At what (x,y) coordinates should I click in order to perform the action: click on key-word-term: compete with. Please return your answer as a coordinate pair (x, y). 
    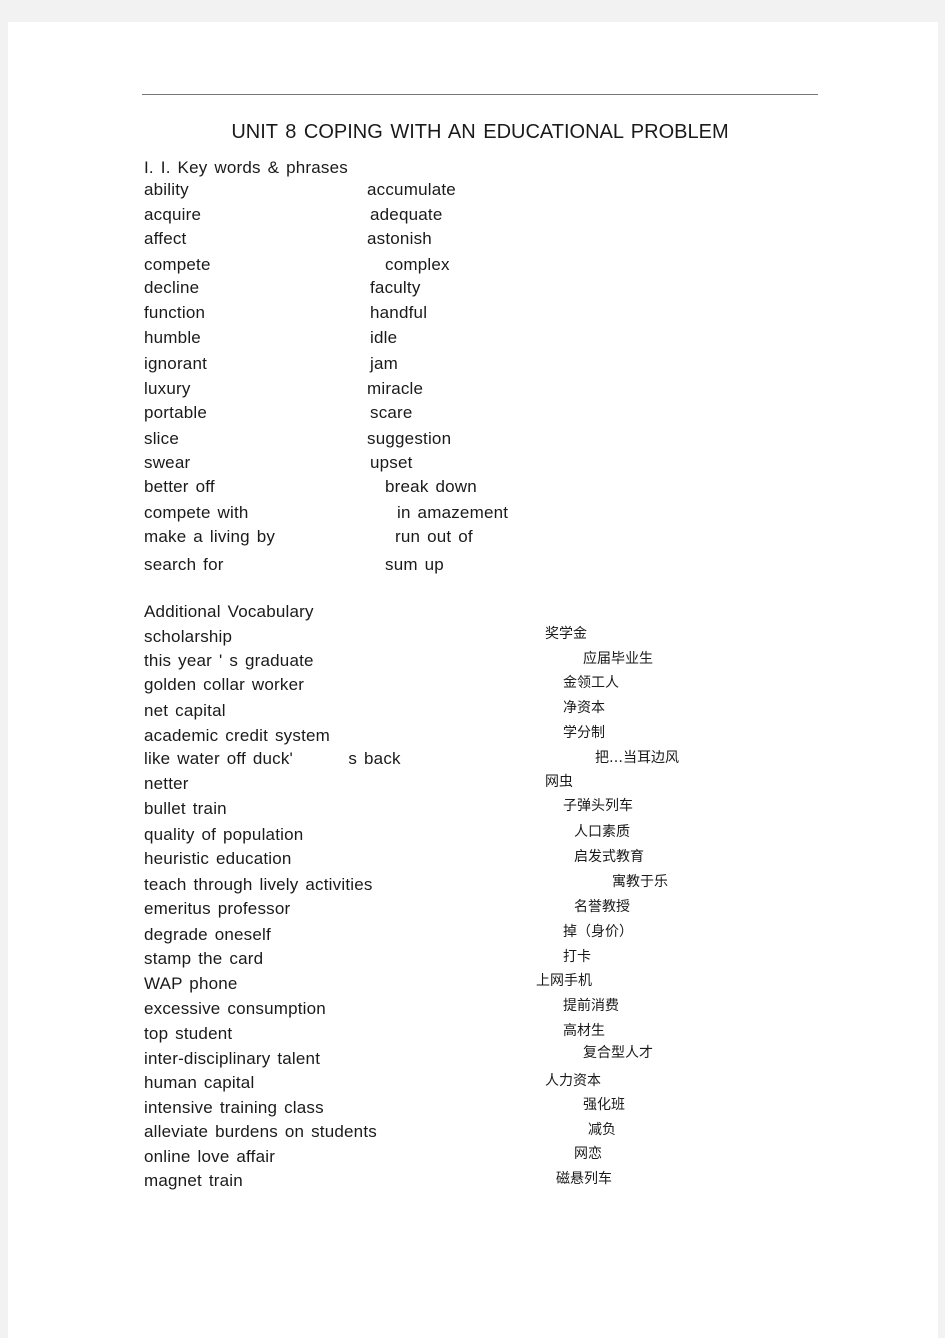
    Looking at the image, I should click on (196, 512).